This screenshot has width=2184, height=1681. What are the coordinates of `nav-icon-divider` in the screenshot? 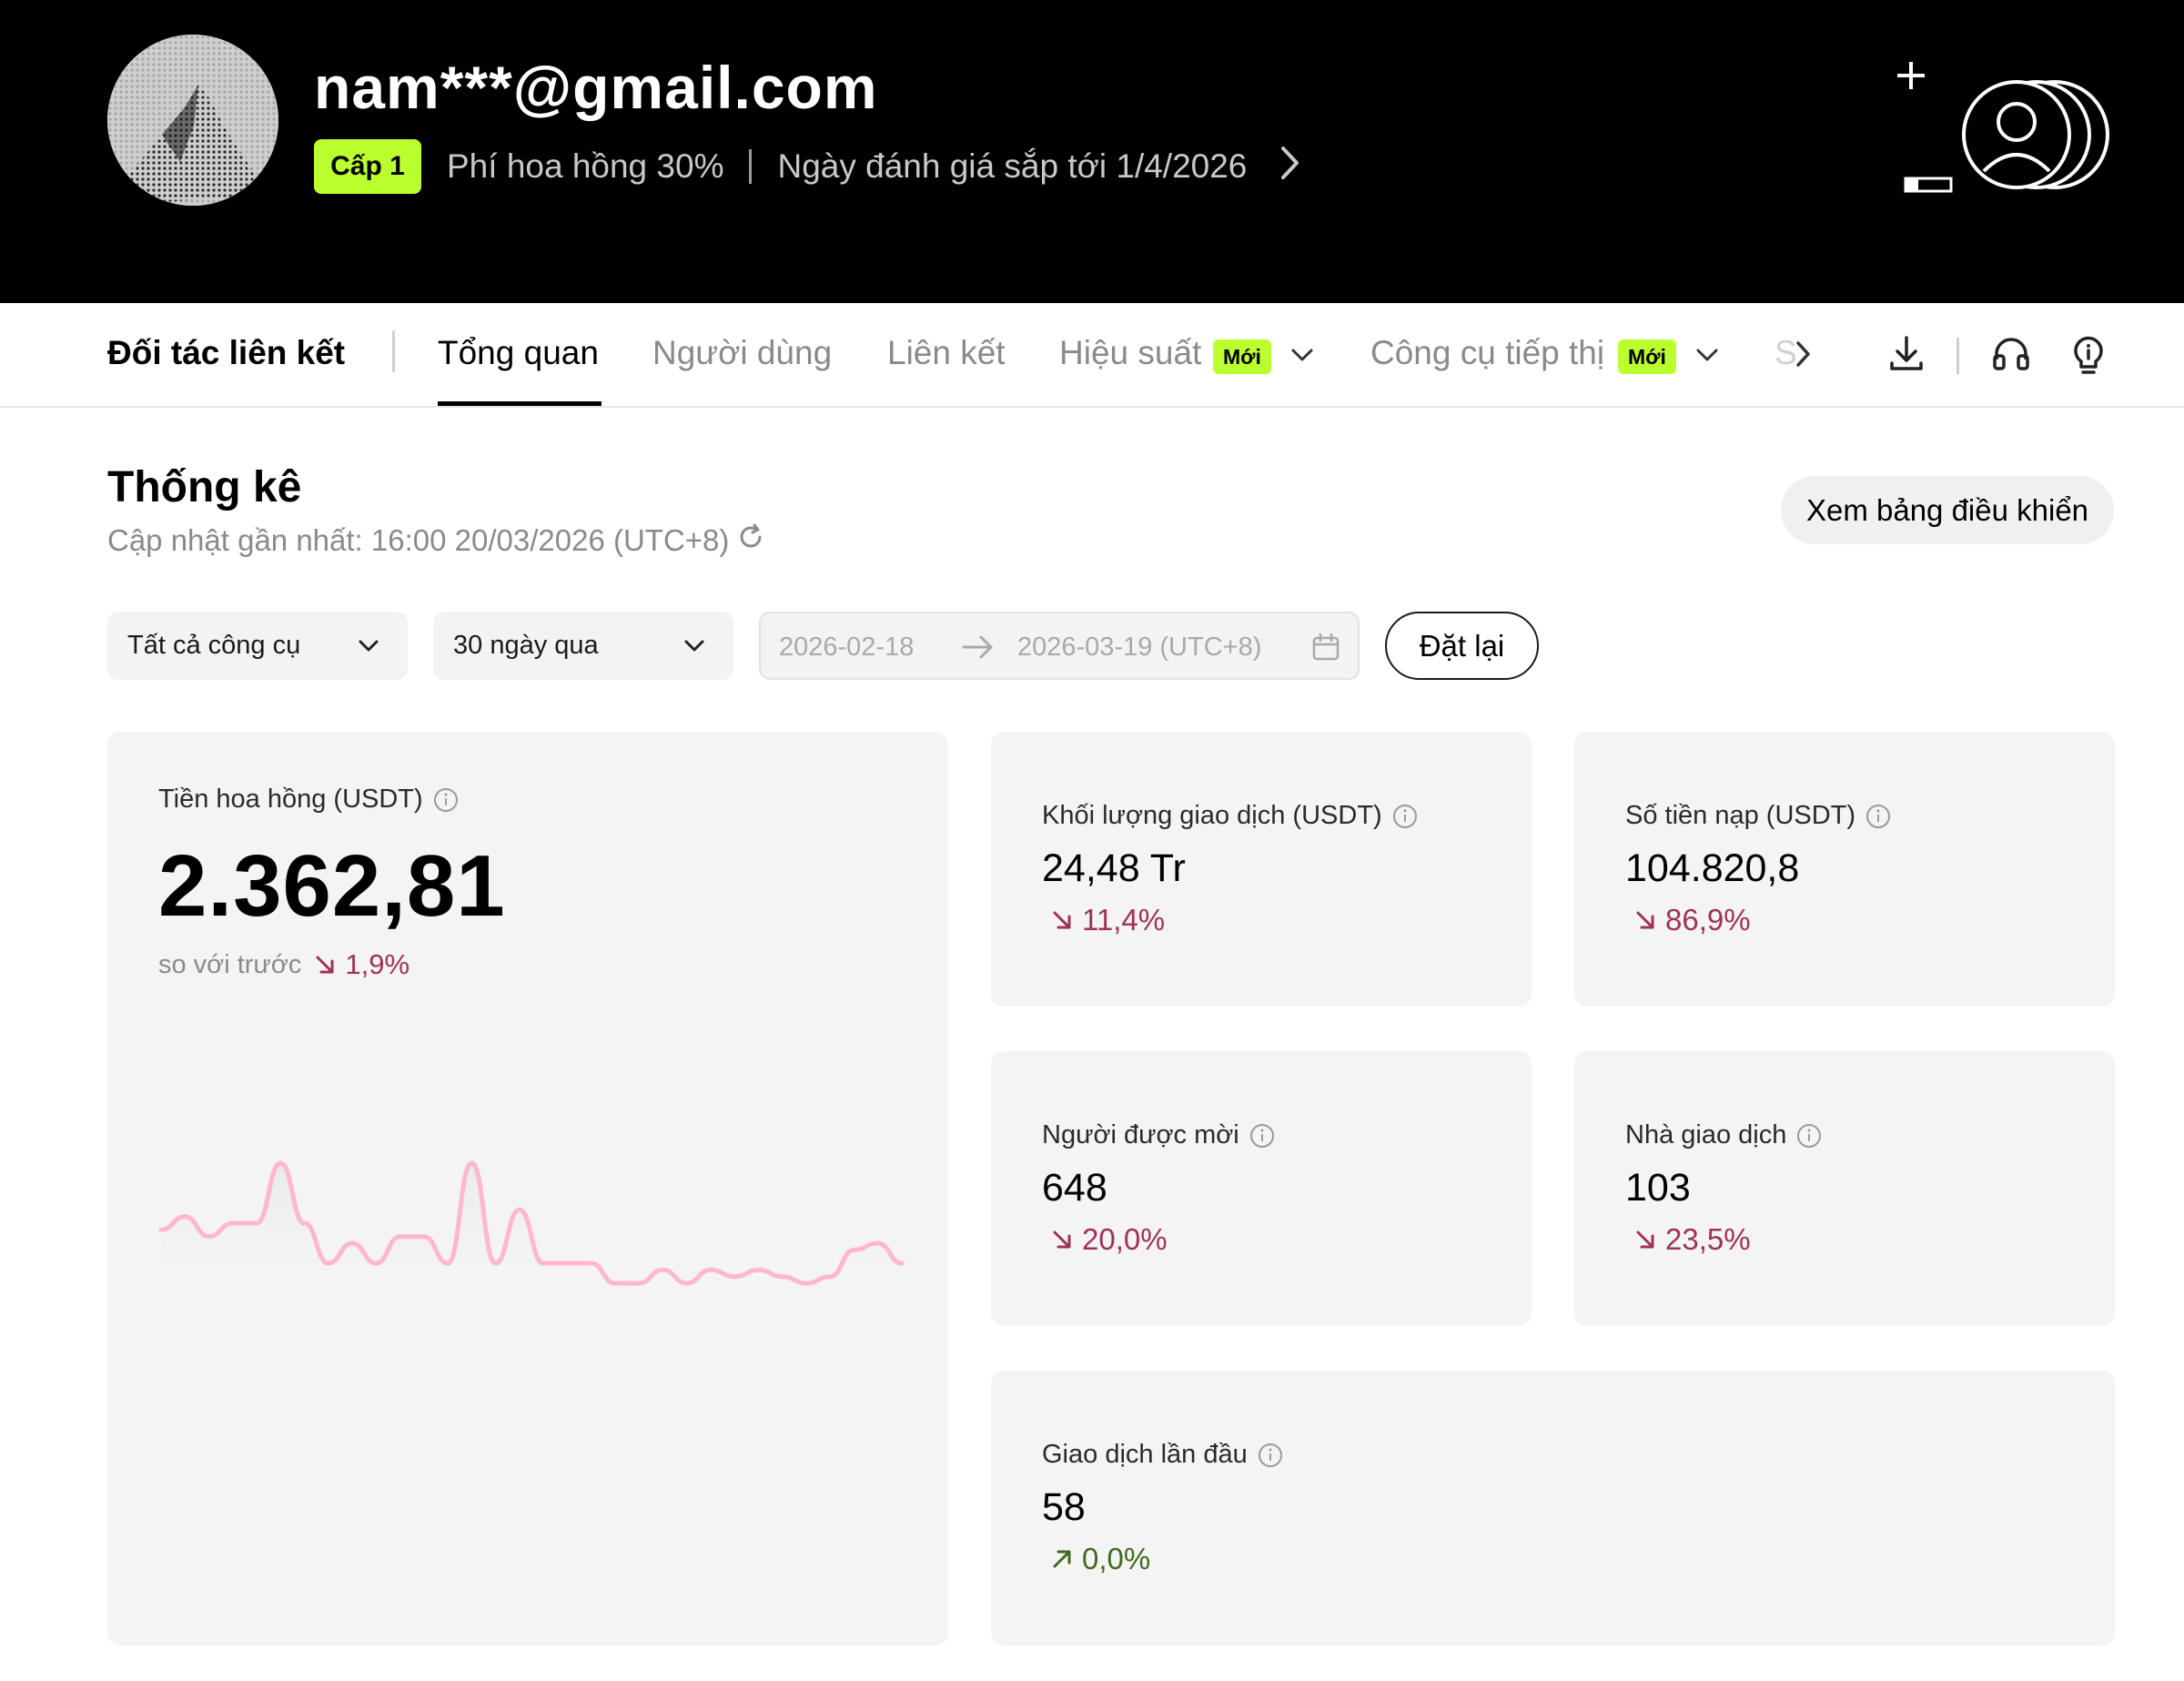 It's located at (1958, 356).